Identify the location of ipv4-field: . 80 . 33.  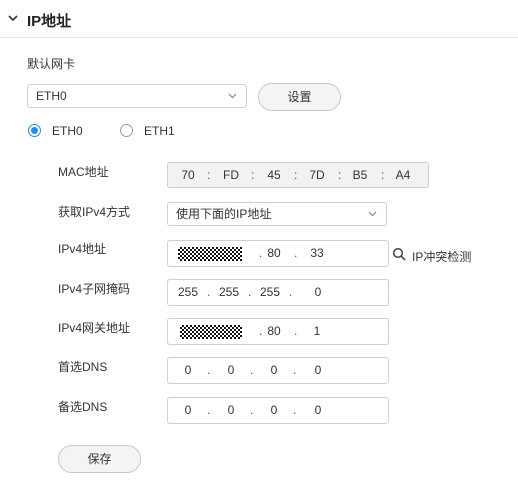
(278, 253).